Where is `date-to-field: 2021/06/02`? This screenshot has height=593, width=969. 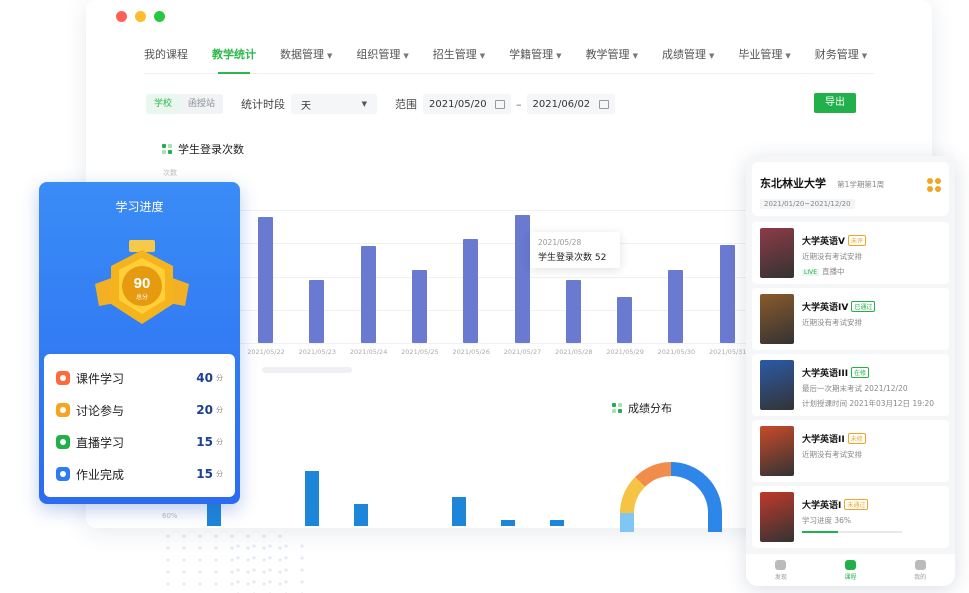 date-to-field: 2021/06/02 is located at coordinates (570, 104).